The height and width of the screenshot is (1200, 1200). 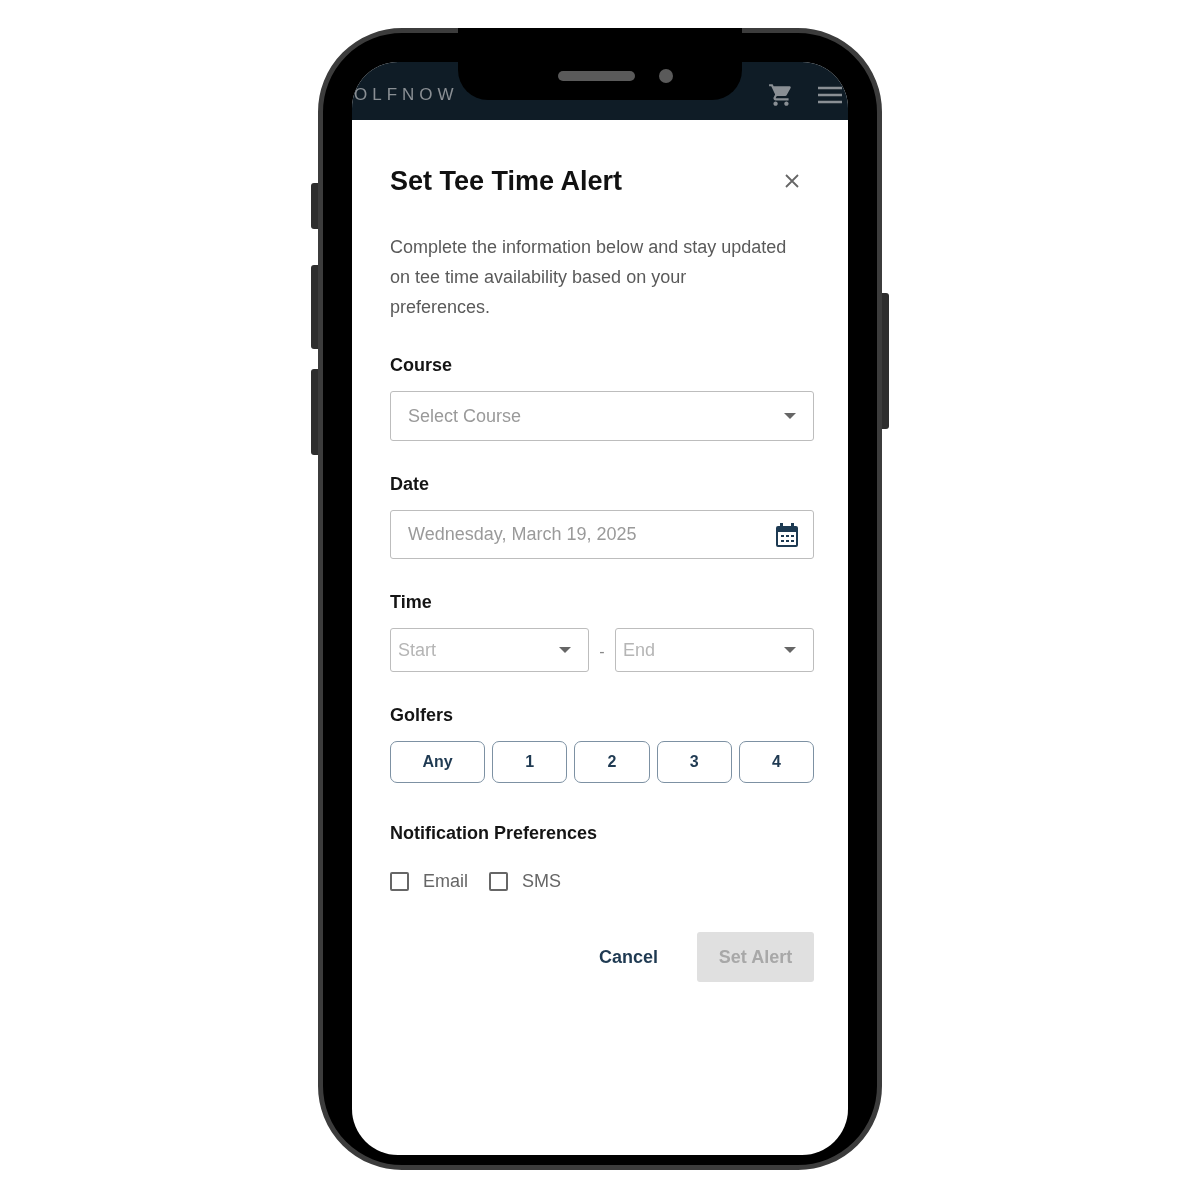 I want to click on golfer-option: 4, so click(x=776, y=762).